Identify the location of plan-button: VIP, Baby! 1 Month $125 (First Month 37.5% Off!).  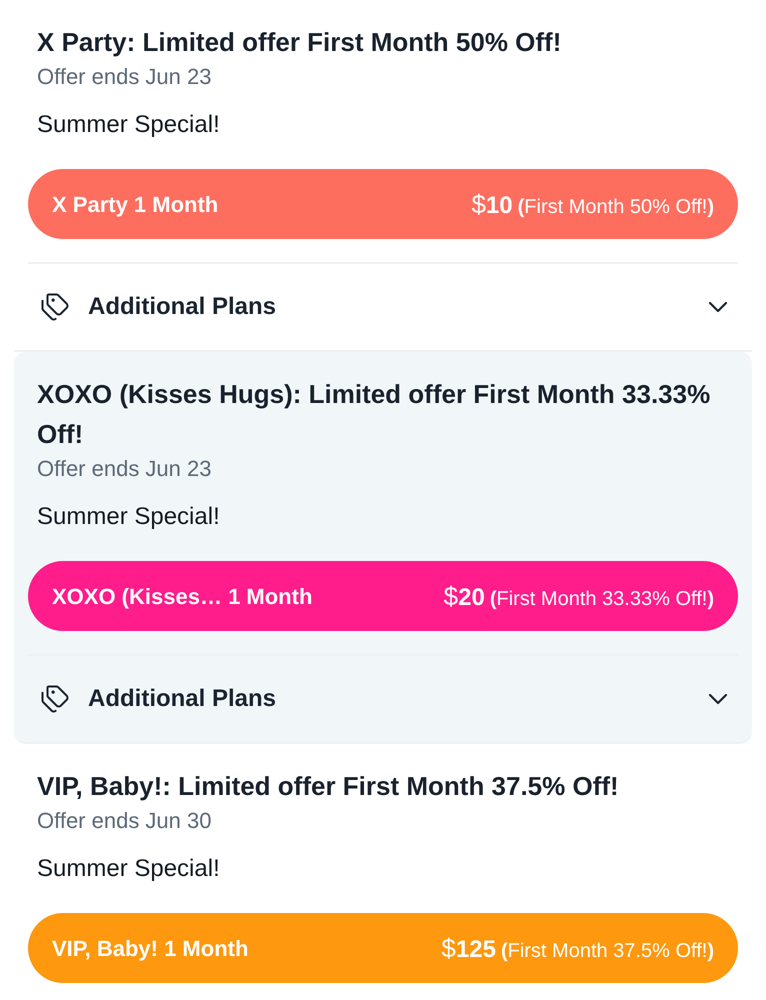
(383, 948).